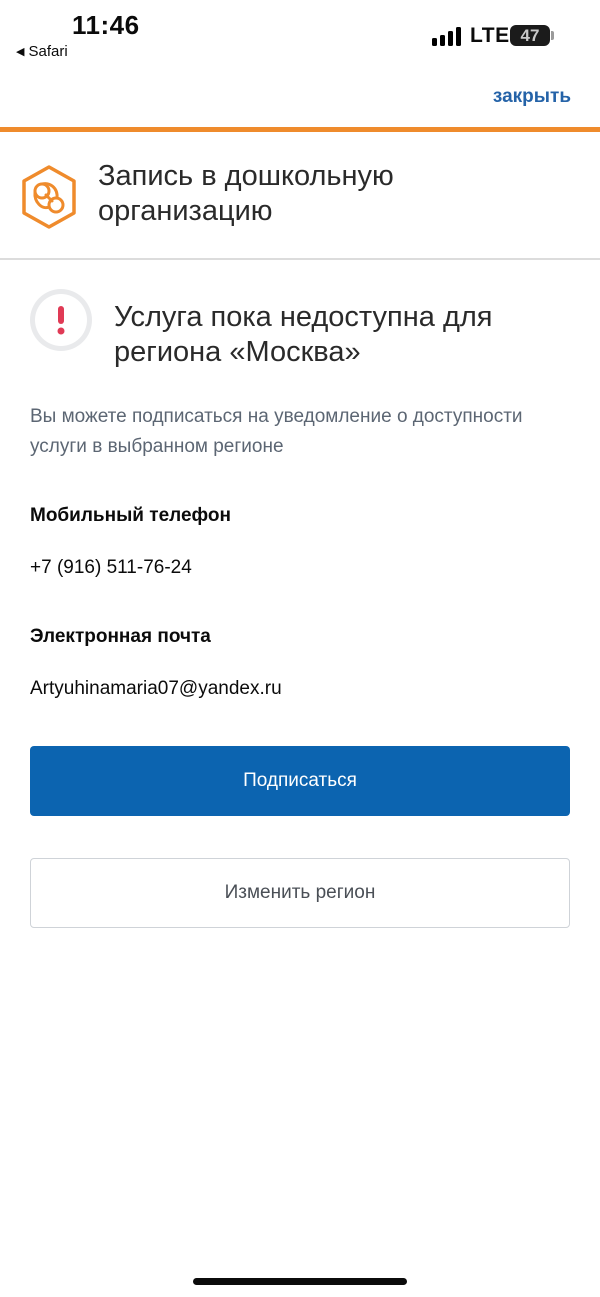 The image size is (600, 1297). I want to click on exclamation-icon, so click(61, 320).